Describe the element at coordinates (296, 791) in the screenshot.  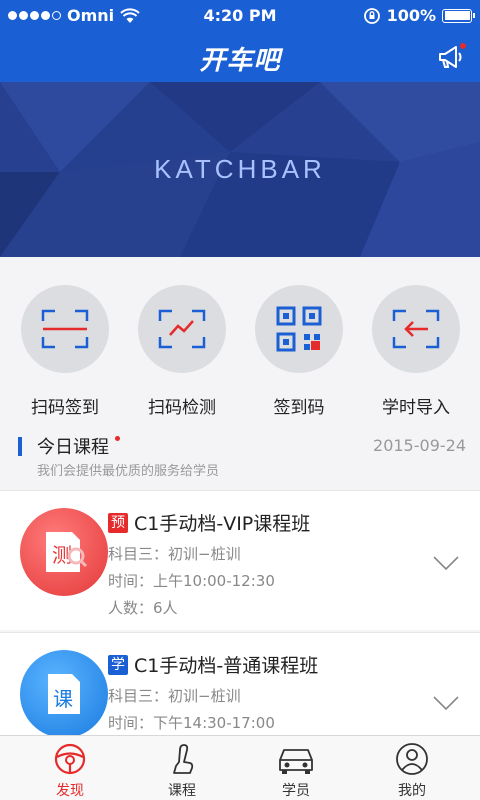
I see `tab-label: 学员` at that location.